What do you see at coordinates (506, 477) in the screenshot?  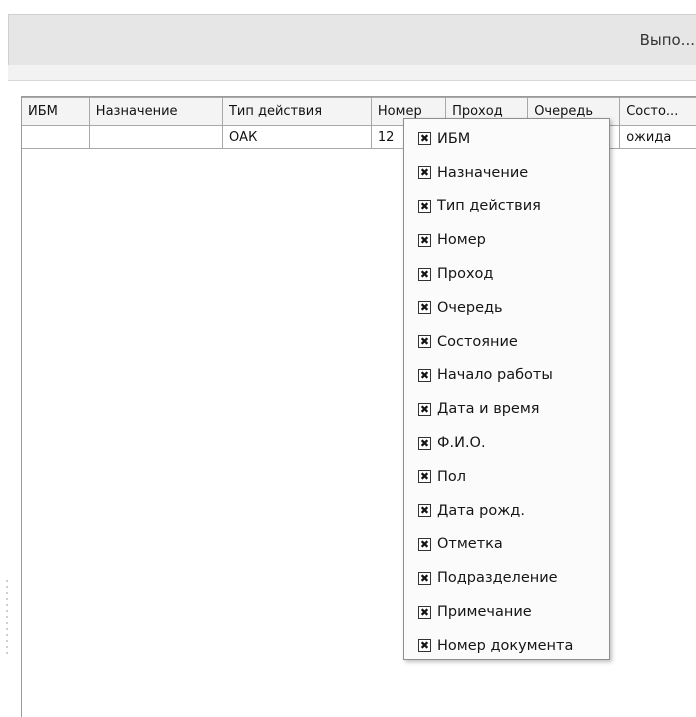 I see `menu-item-sex: ✖ Пол` at bounding box center [506, 477].